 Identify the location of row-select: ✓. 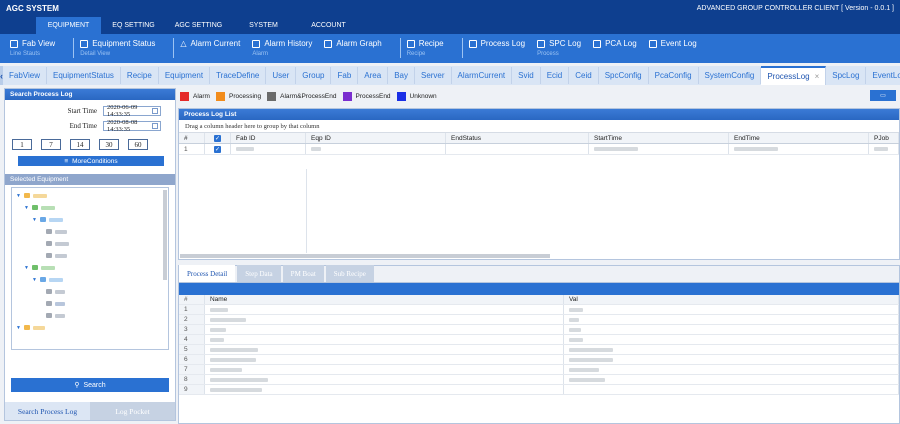
(218, 149).